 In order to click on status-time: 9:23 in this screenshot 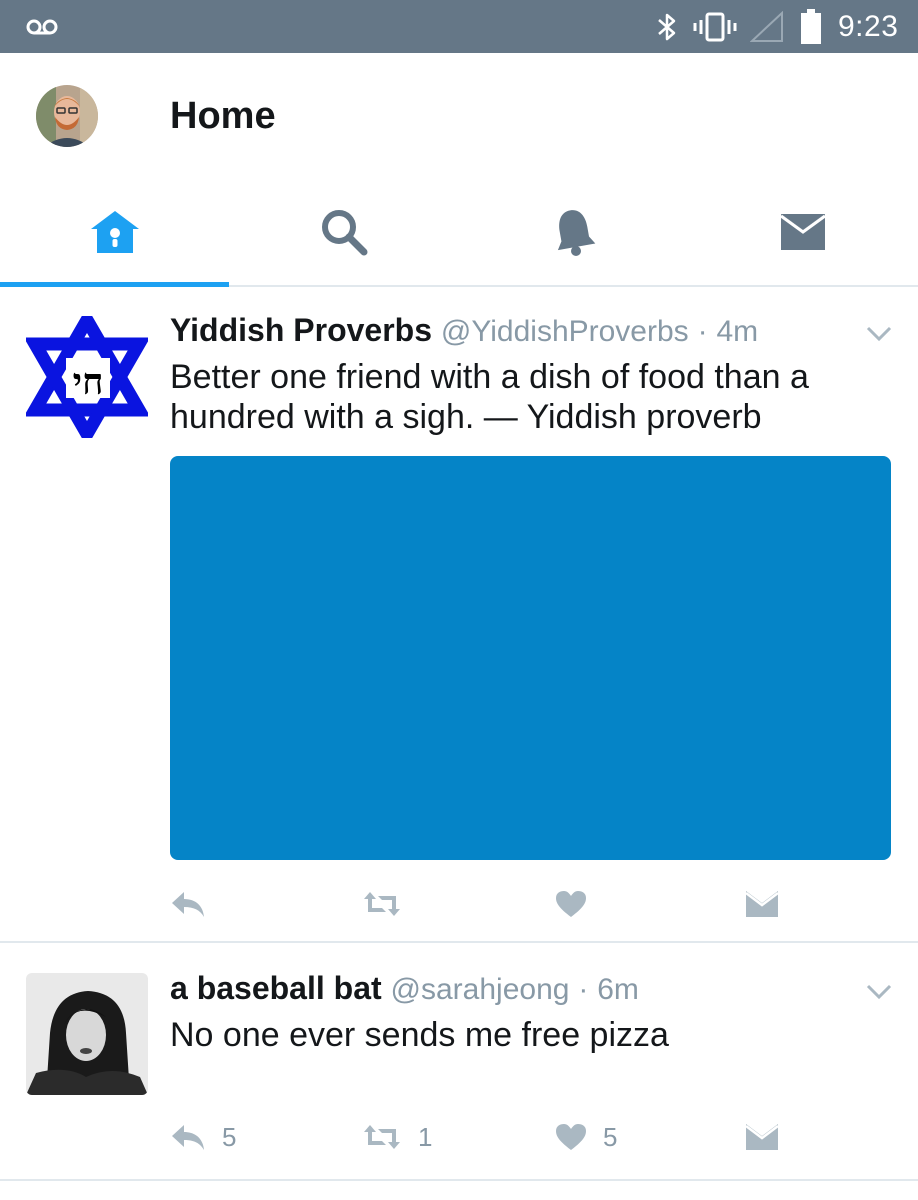, I will do `click(868, 26)`.